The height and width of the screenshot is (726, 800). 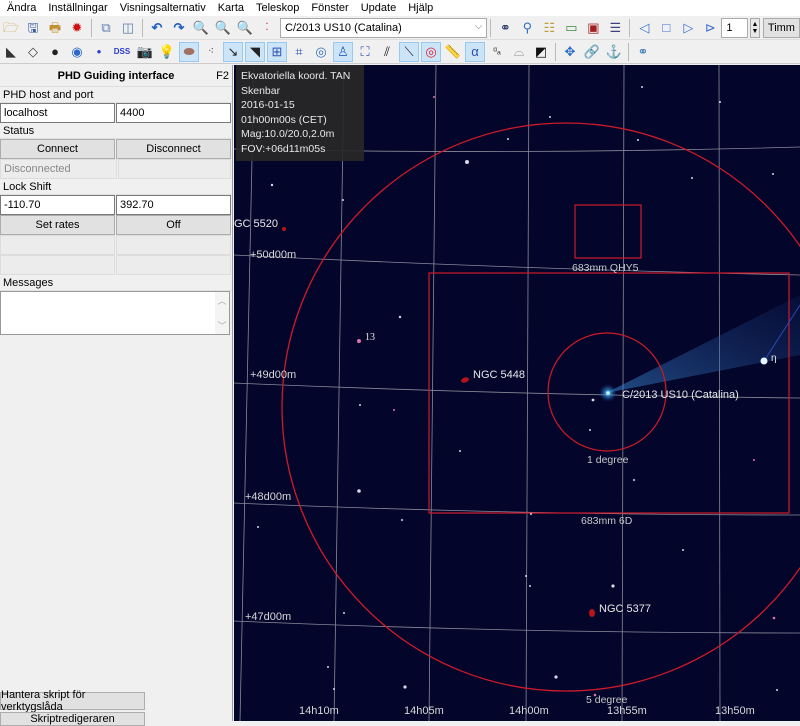 What do you see at coordinates (549, 28) in the screenshot?
I see `list-icon: ☷` at bounding box center [549, 28].